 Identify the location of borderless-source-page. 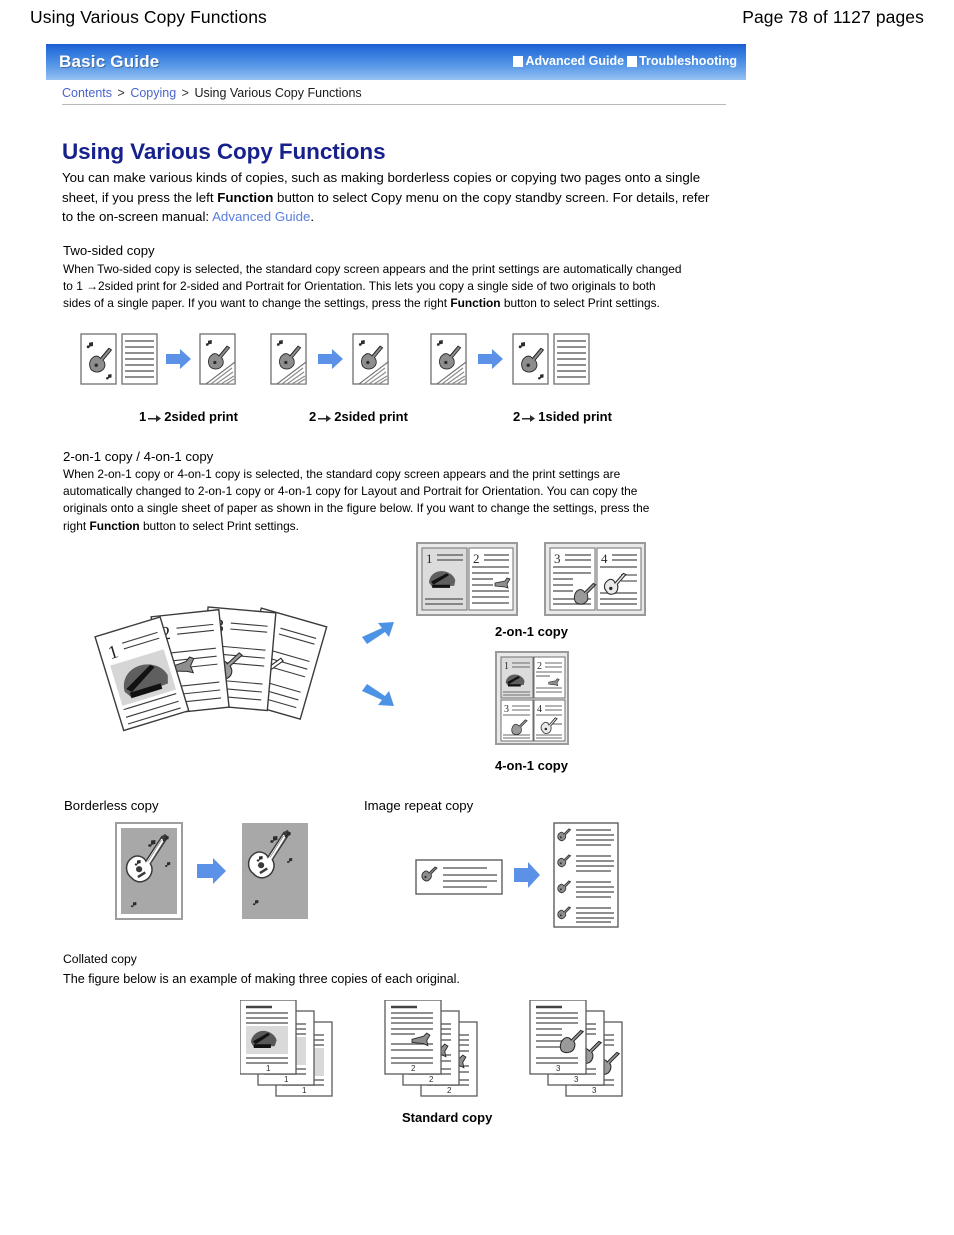
(149, 871).